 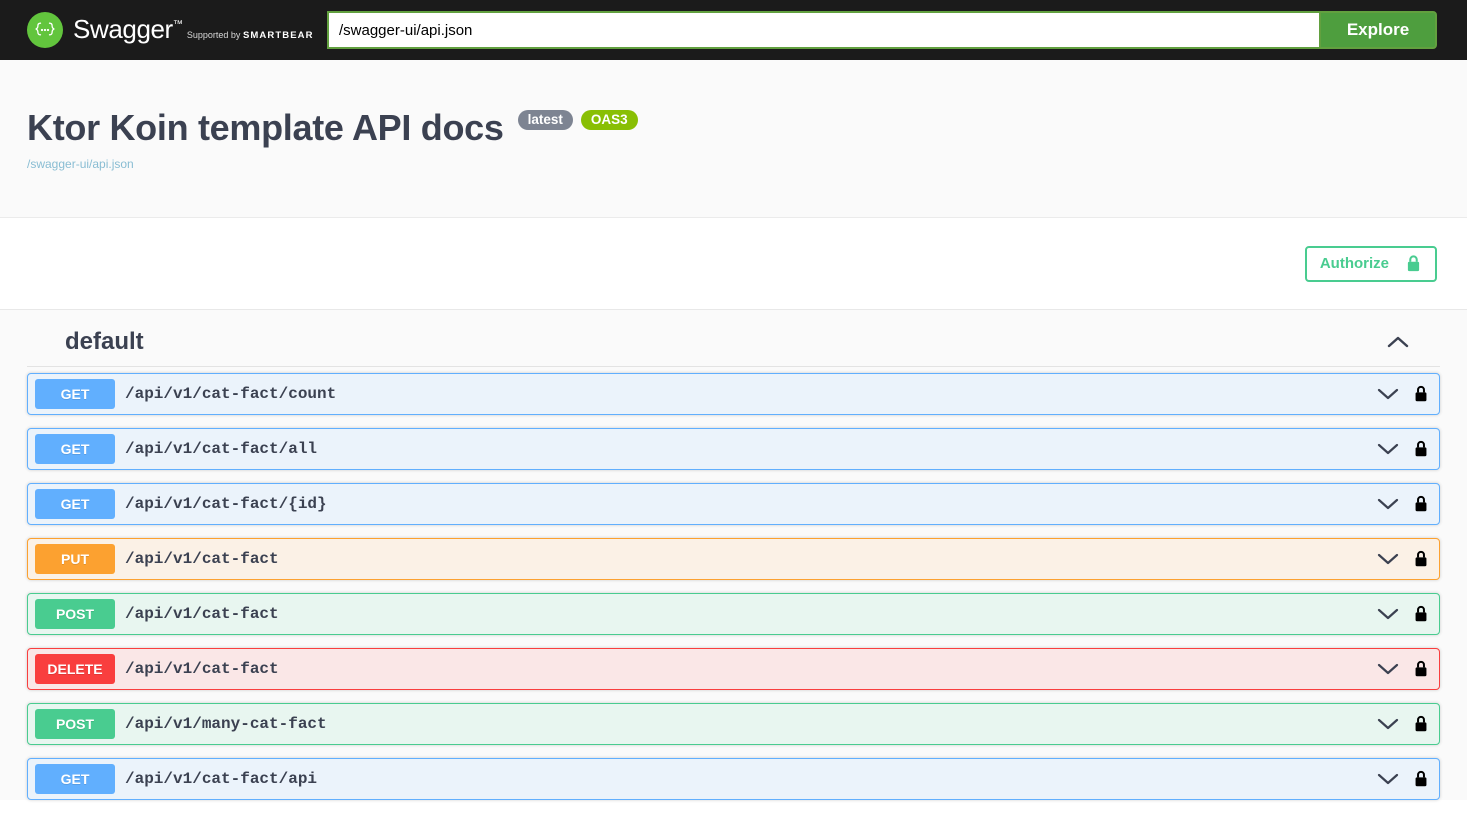 I want to click on operation-method-badge: DELETE, so click(x=75, y=669).